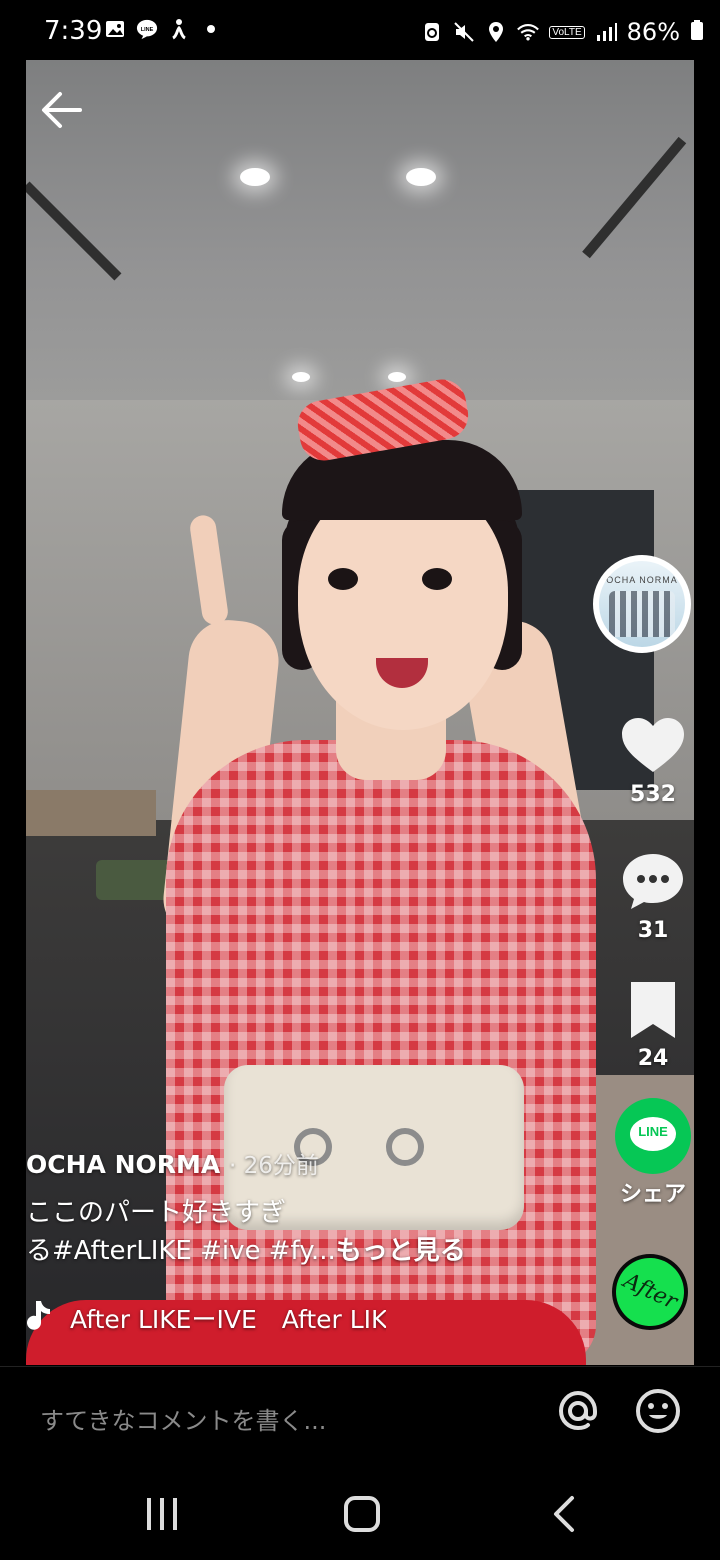  I want to click on status-bar: 7:39 LINE VoLTE 86%, so click(360, 31).